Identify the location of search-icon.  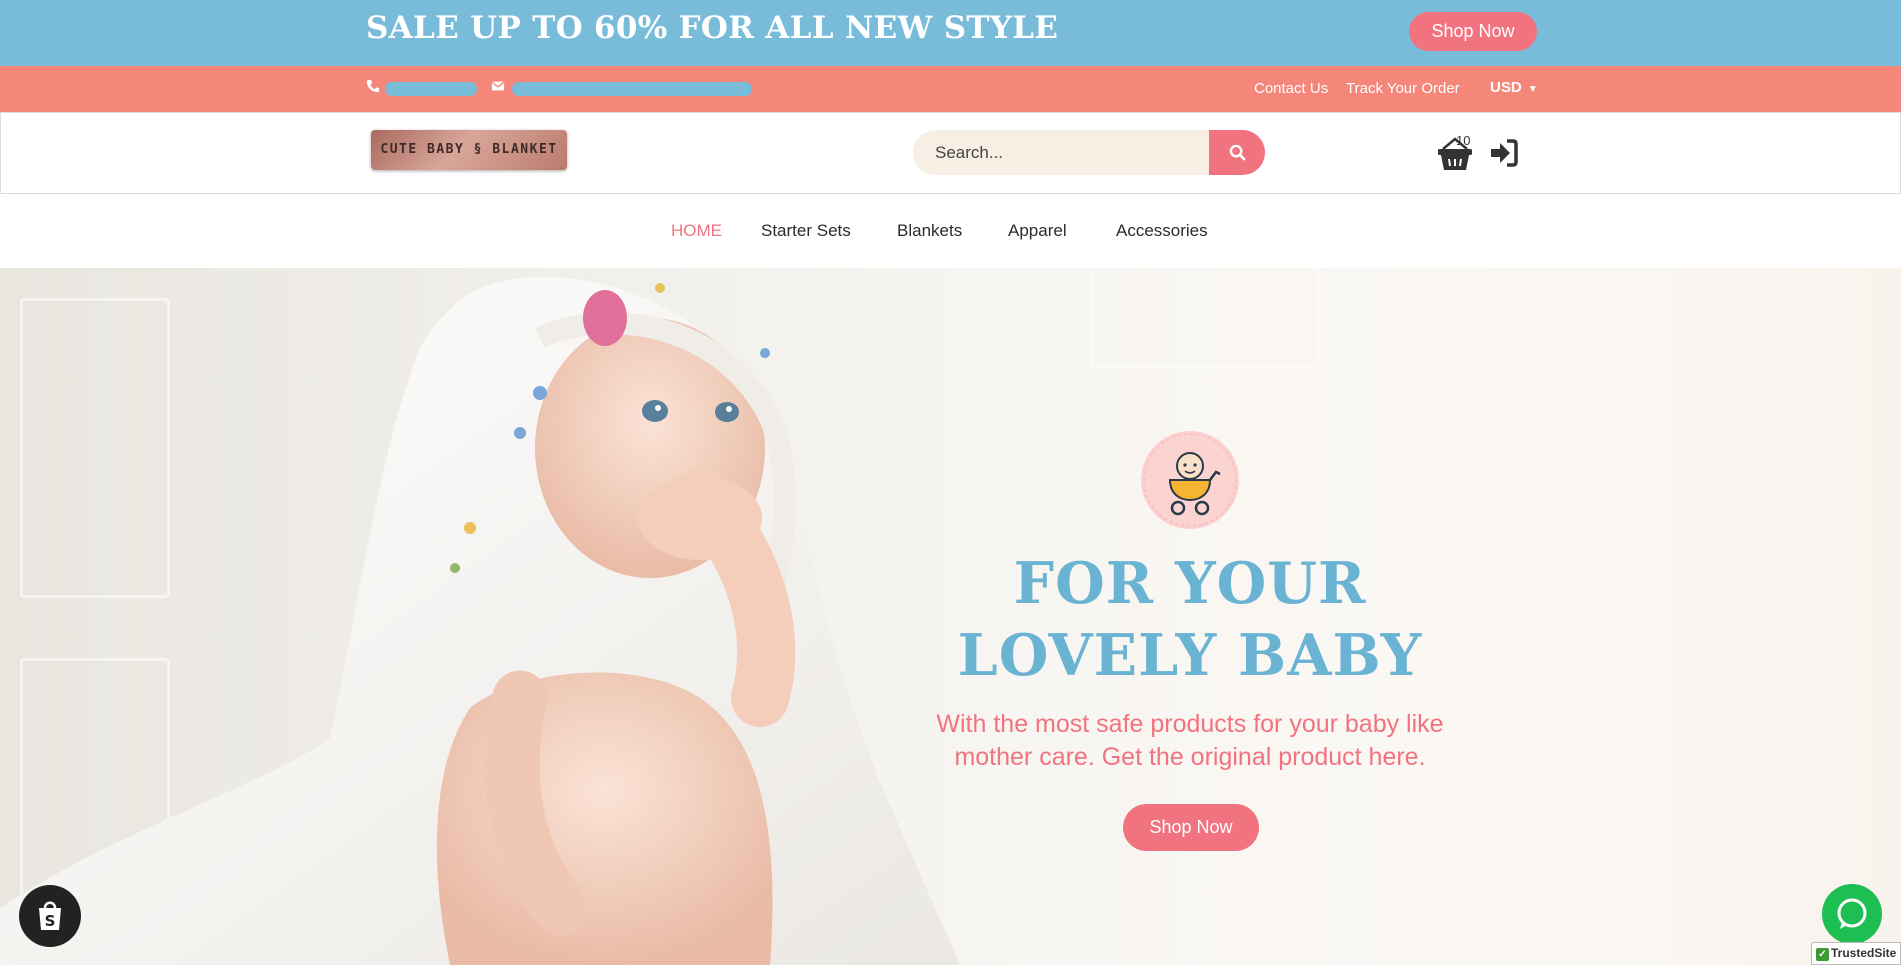
(1237, 152).